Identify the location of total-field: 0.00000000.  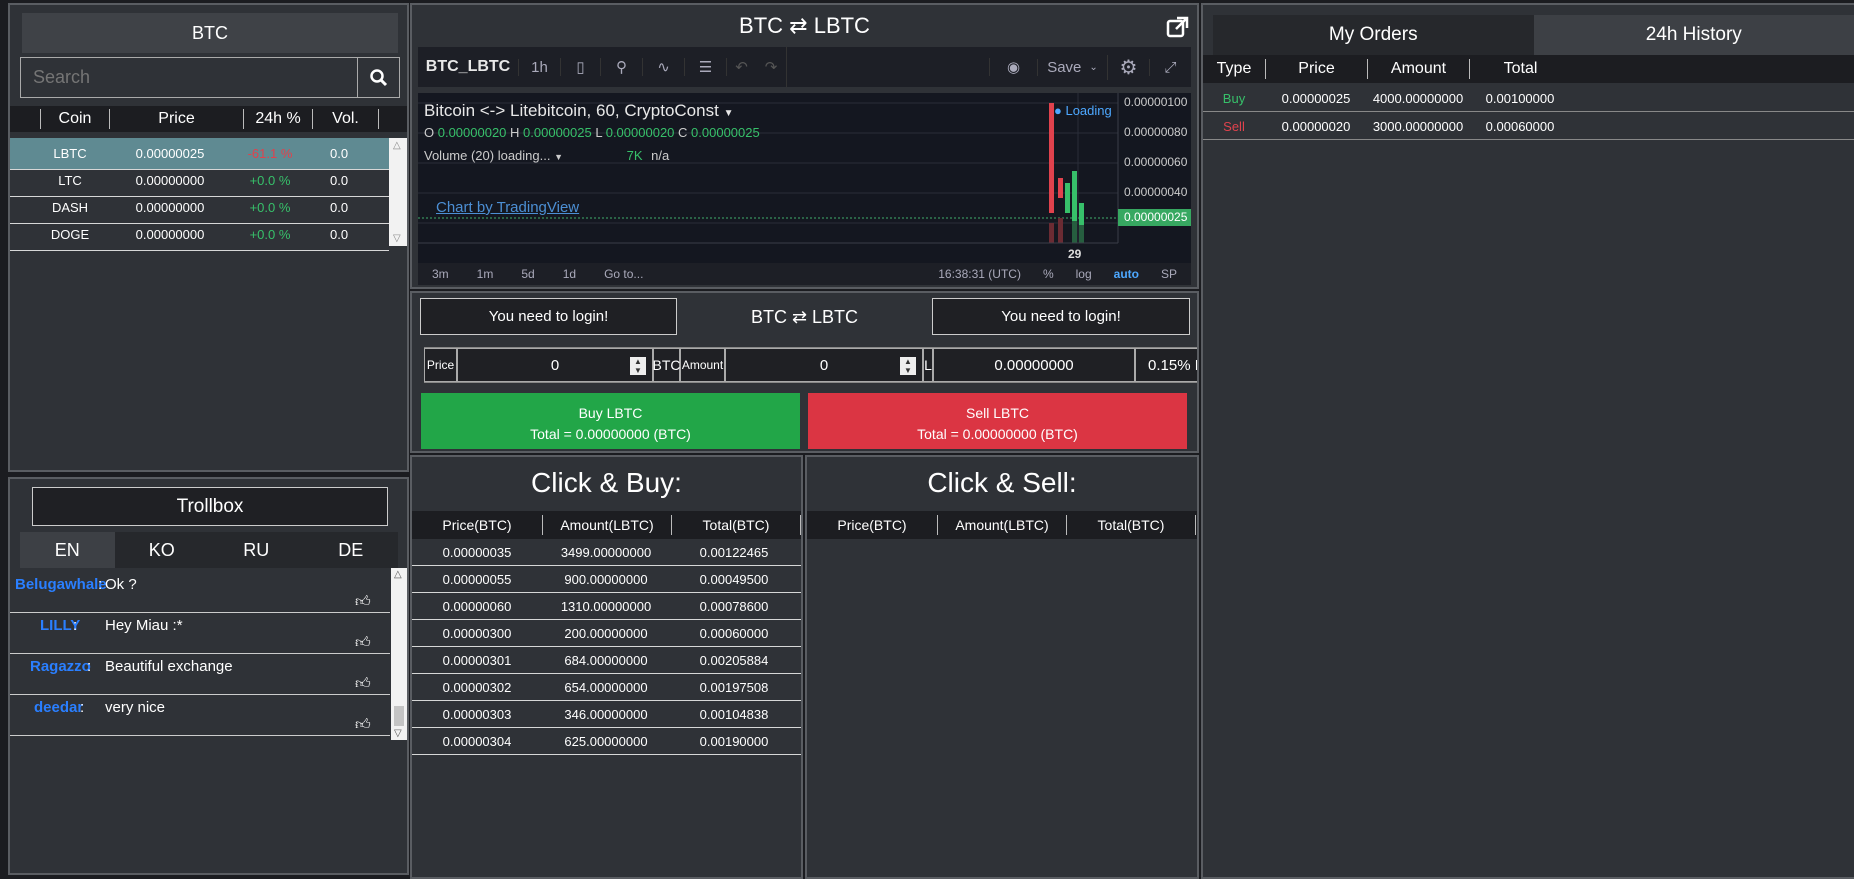
(1034, 365).